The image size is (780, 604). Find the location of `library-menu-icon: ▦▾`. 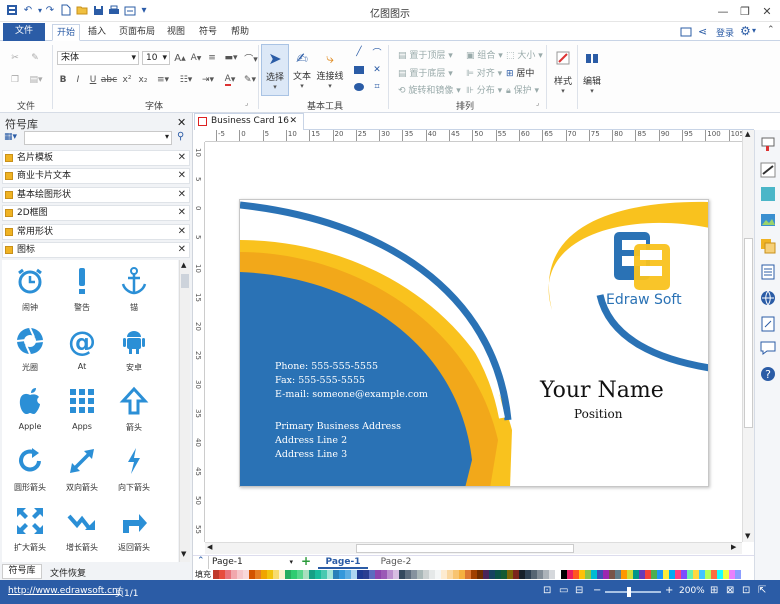

library-menu-icon: ▦▾ is located at coordinates (13, 138).